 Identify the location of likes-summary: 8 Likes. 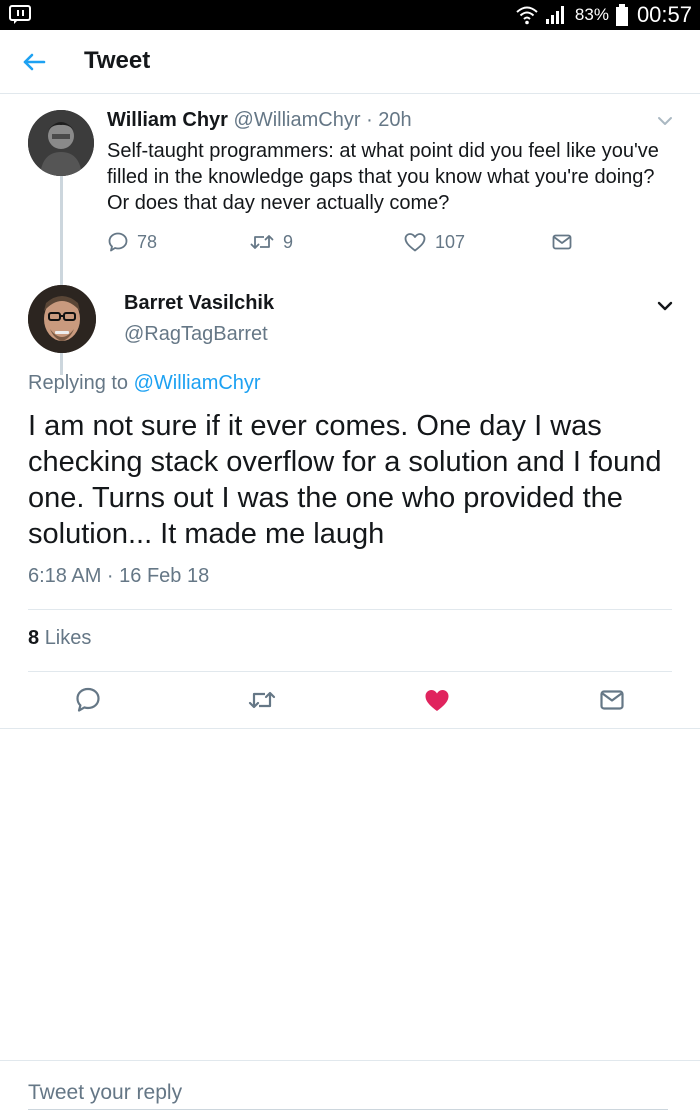
(59, 638).